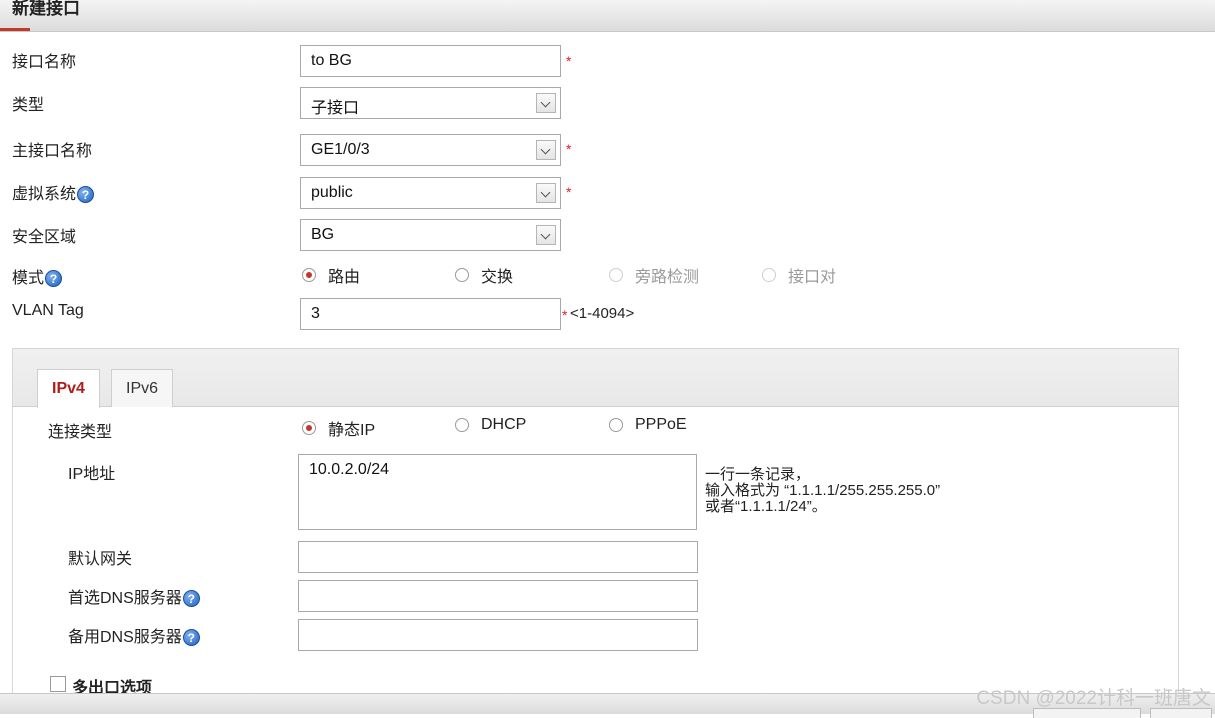 Image resolution: width=1215 pixels, height=718 pixels. I want to click on conn-option-pppoe: PPPoE, so click(648, 425).